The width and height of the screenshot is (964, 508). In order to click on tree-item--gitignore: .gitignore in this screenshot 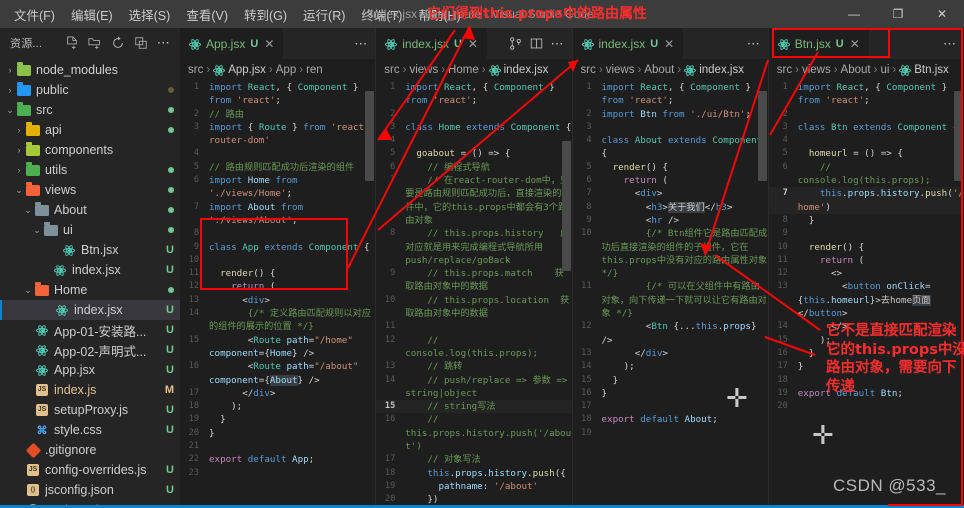, I will do `click(90, 450)`.